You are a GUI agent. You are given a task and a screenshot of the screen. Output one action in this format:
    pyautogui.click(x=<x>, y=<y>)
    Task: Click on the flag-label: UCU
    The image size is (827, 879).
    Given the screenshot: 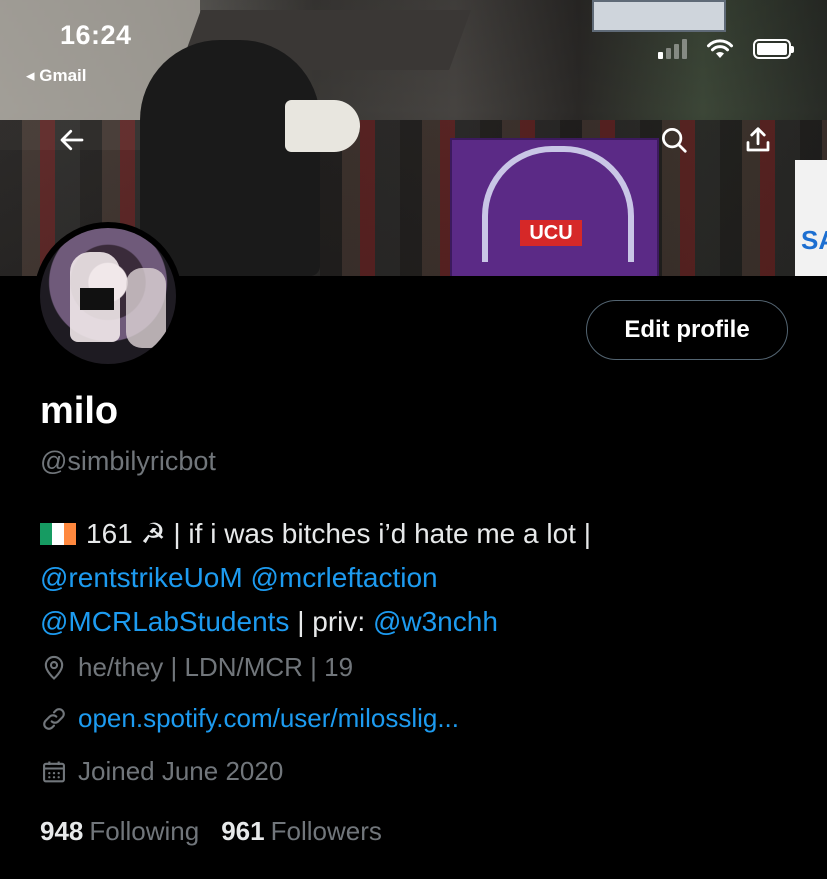 What is the action you would take?
    pyautogui.click(x=551, y=233)
    